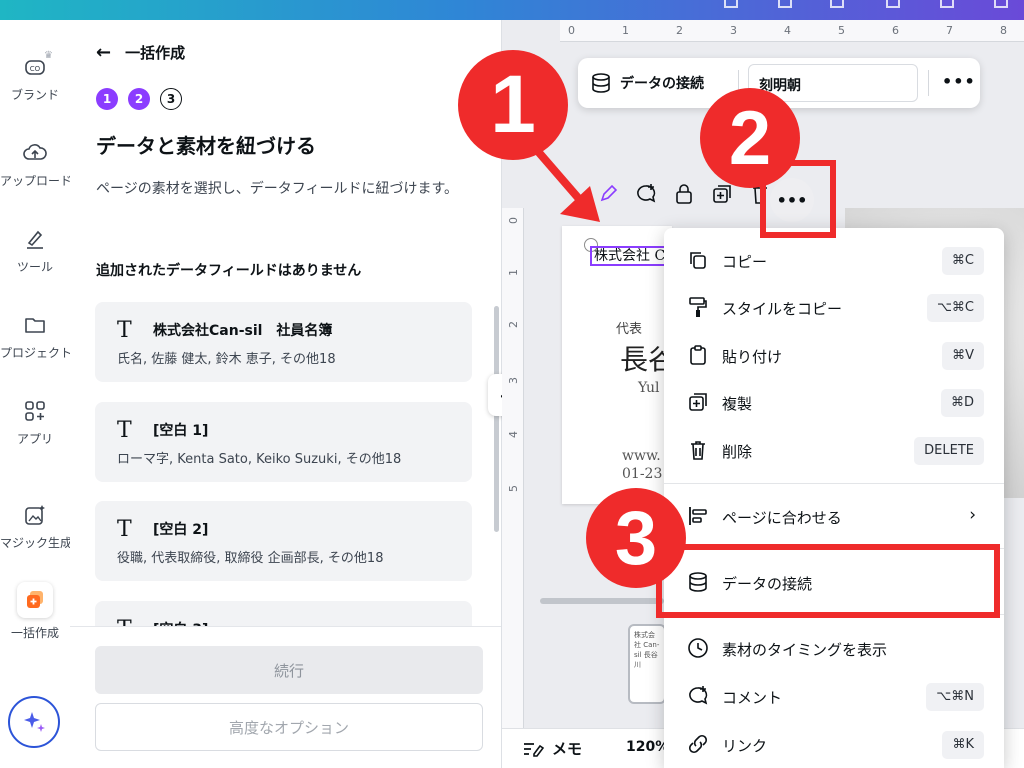 Image resolution: width=1024 pixels, height=768 pixels. What do you see at coordinates (834, 516) in the screenshot?
I see `menu-item-align-to-page: ページに合わせる ›` at bounding box center [834, 516].